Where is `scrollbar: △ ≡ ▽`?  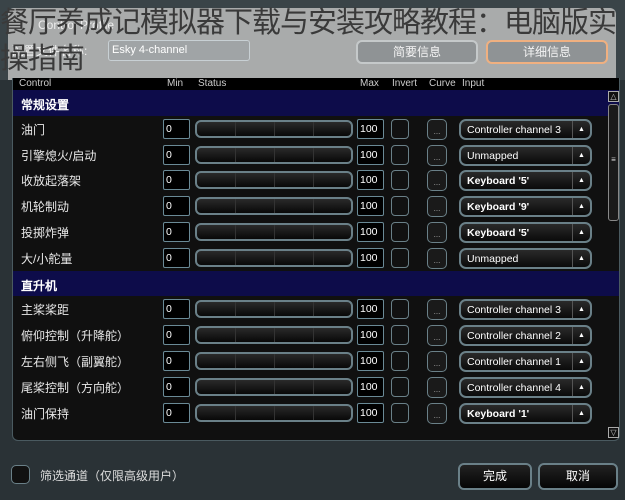
scrollbar: △ ≡ ▽ is located at coordinates (613, 265).